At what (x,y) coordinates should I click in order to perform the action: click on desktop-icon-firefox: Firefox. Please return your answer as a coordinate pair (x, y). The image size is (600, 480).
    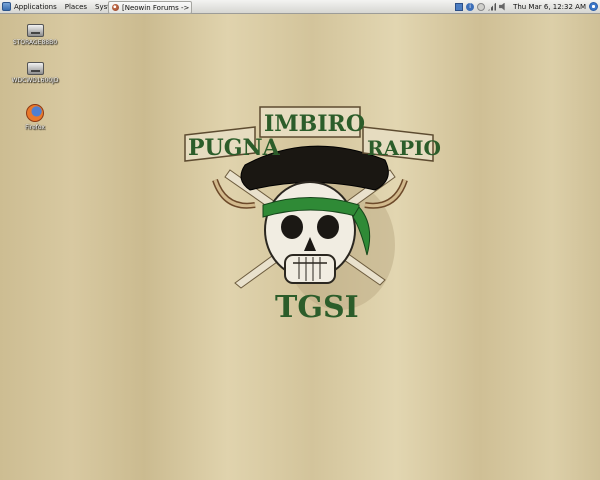
    Looking at the image, I should click on (35, 117).